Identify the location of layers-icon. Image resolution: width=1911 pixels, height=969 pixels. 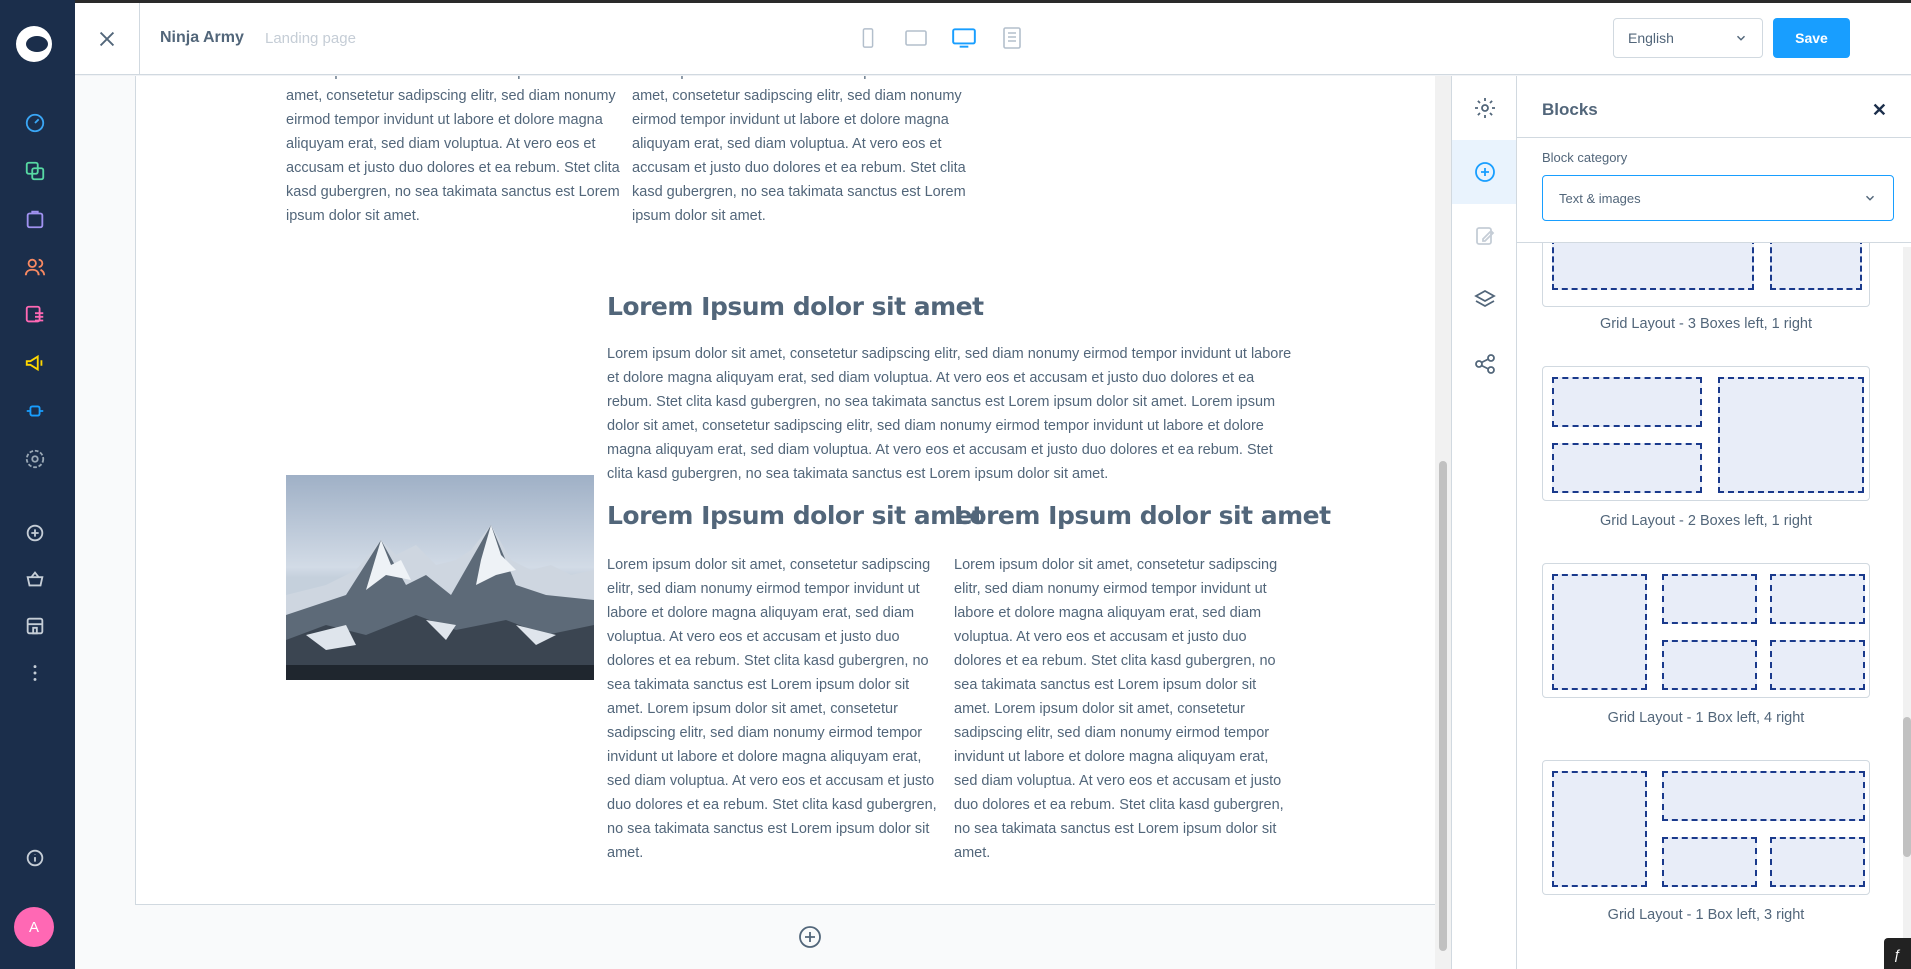
(1484, 298).